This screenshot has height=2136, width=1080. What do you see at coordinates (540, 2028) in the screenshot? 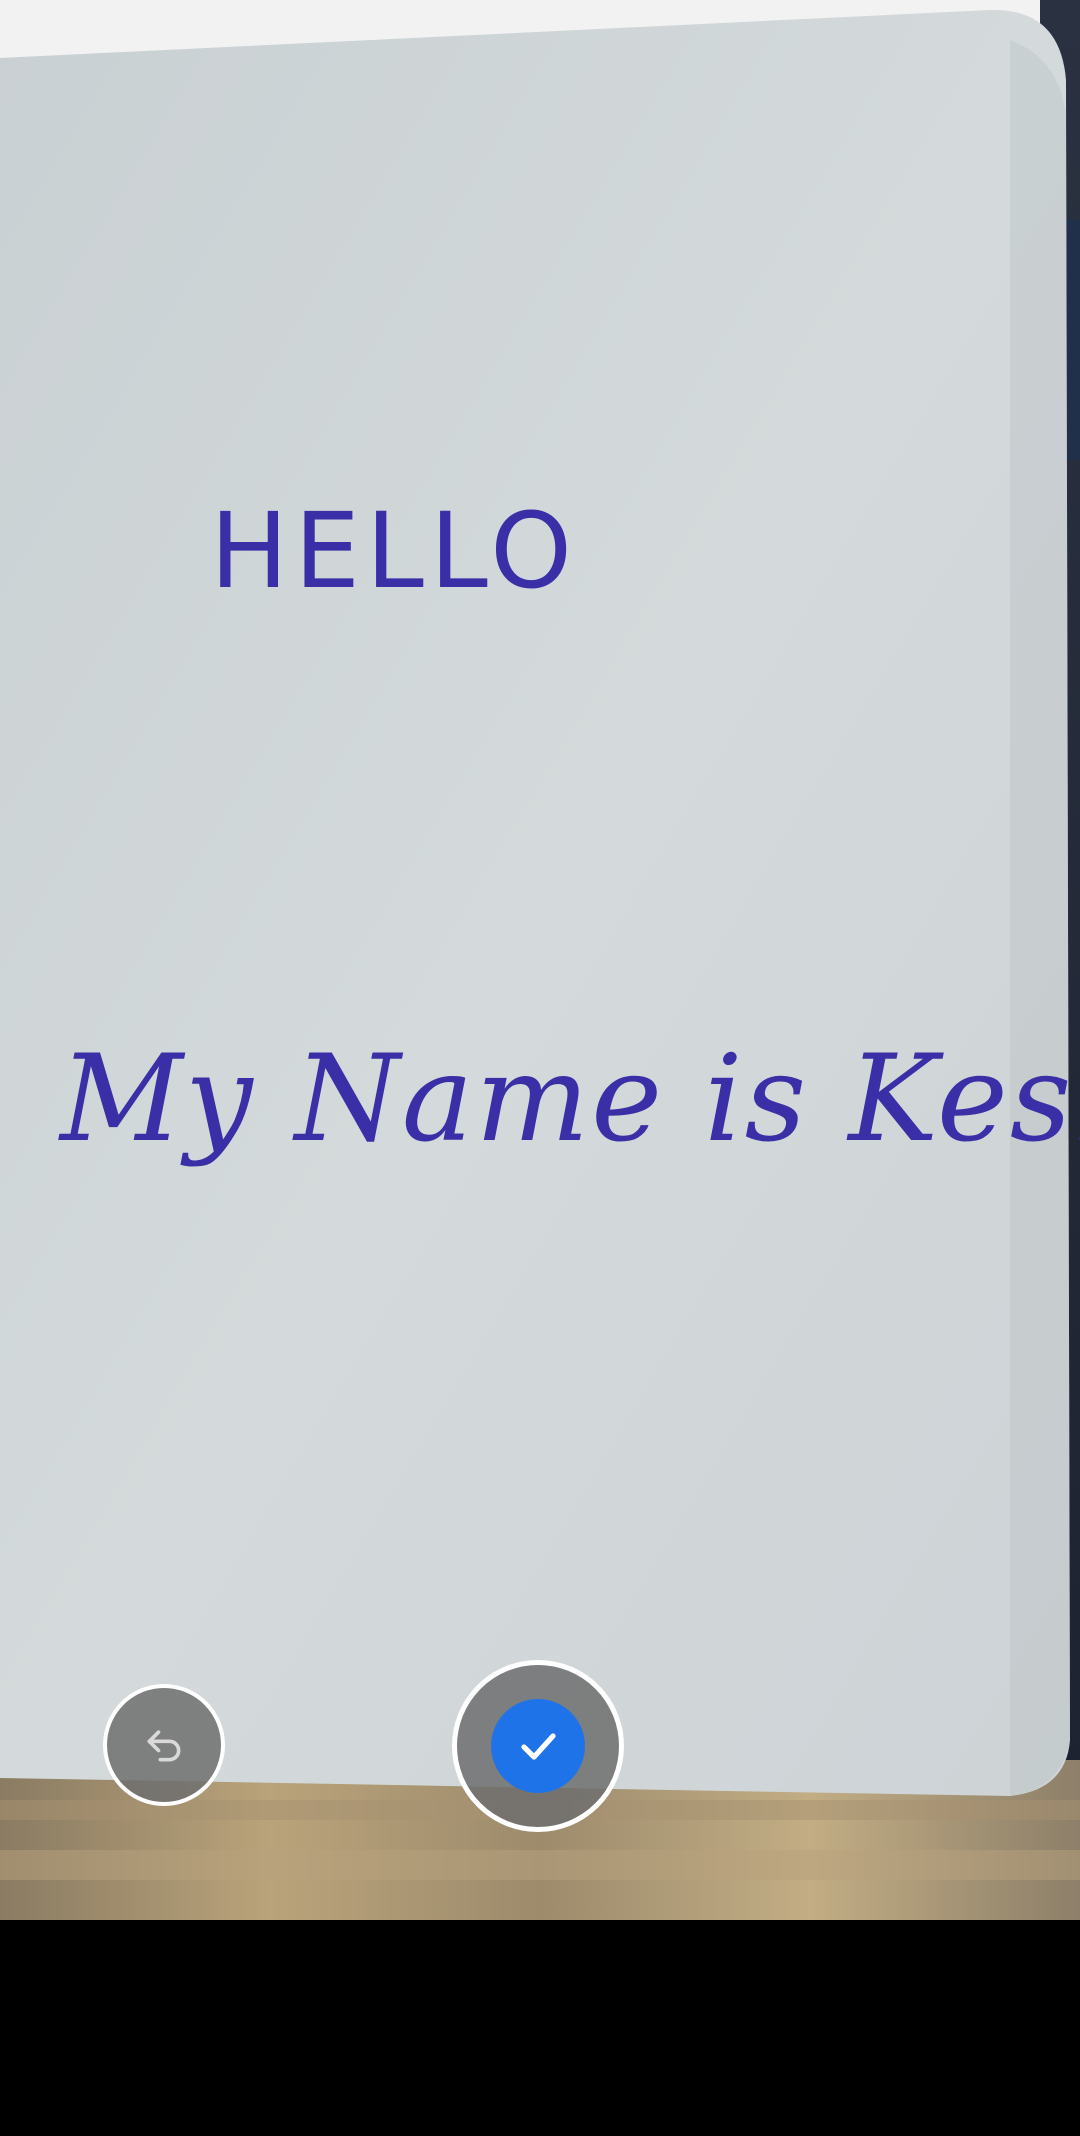
I see `navigation-bar-area` at bounding box center [540, 2028].